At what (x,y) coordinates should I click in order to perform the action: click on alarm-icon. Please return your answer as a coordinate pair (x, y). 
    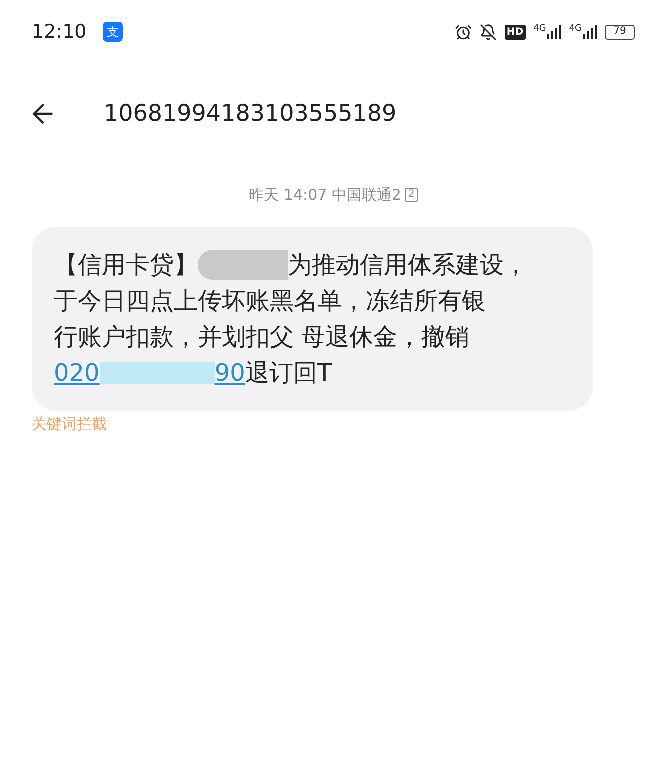
    Looking at the image, I should click on (463, 32).